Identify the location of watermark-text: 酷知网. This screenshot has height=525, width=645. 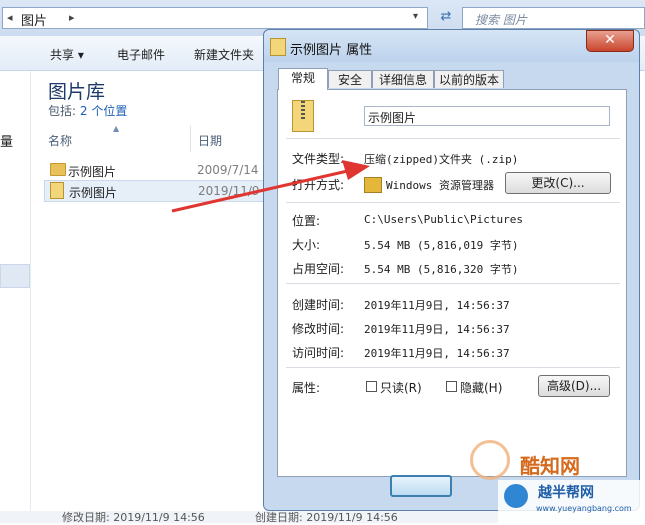
(550, 466).